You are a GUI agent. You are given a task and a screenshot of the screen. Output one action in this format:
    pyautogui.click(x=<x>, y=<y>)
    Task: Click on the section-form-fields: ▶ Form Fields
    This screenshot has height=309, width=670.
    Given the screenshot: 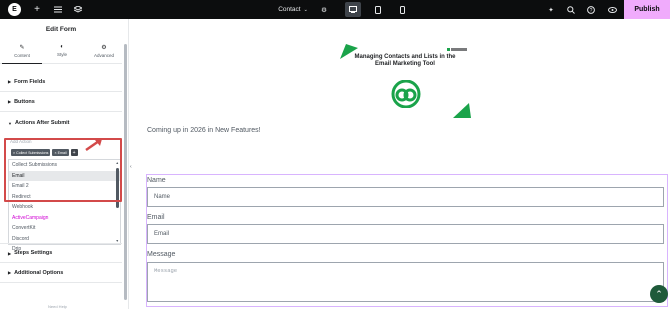 What is the action you would take?
    pyautogui.click(x=61, y=82)
    